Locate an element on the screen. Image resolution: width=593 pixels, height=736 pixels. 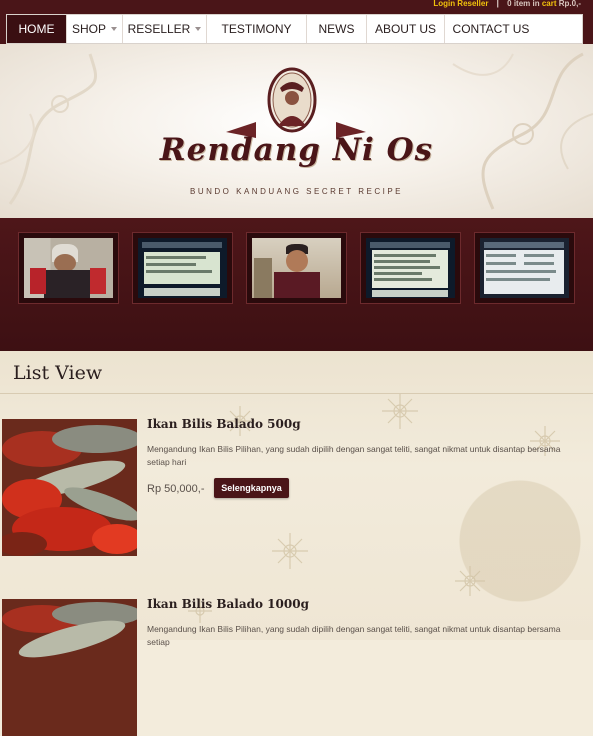
cart-link: cart is located at coordinates (549, 4).